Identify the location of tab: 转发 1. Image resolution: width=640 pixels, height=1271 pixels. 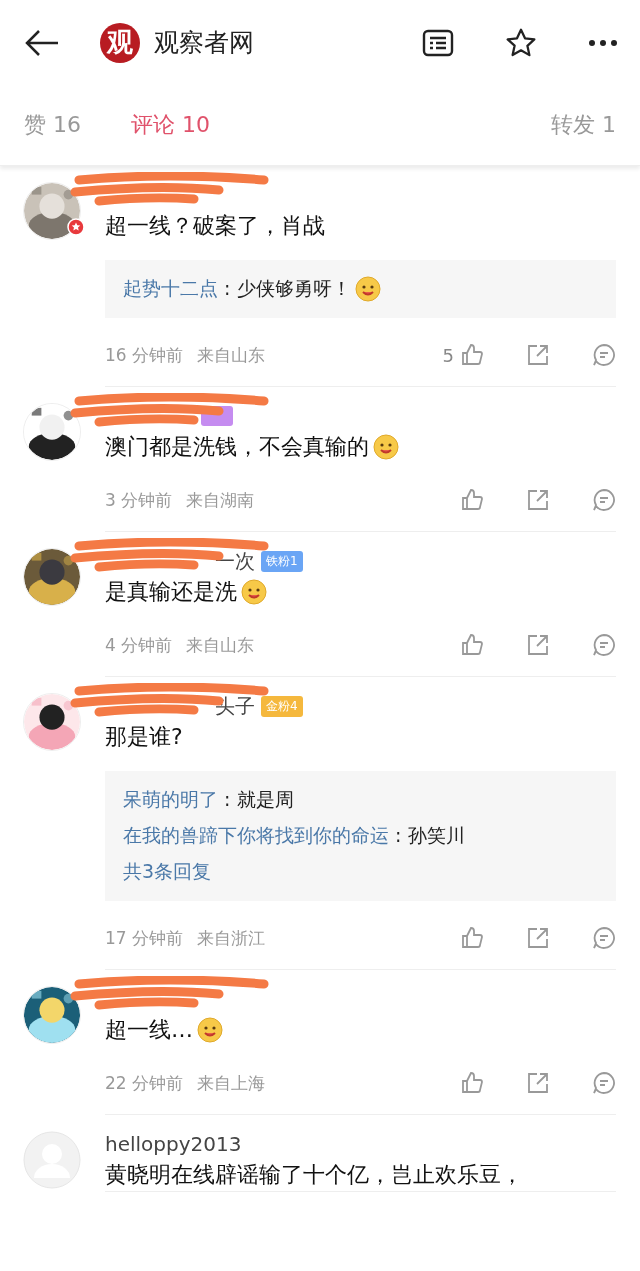
(583, 125).